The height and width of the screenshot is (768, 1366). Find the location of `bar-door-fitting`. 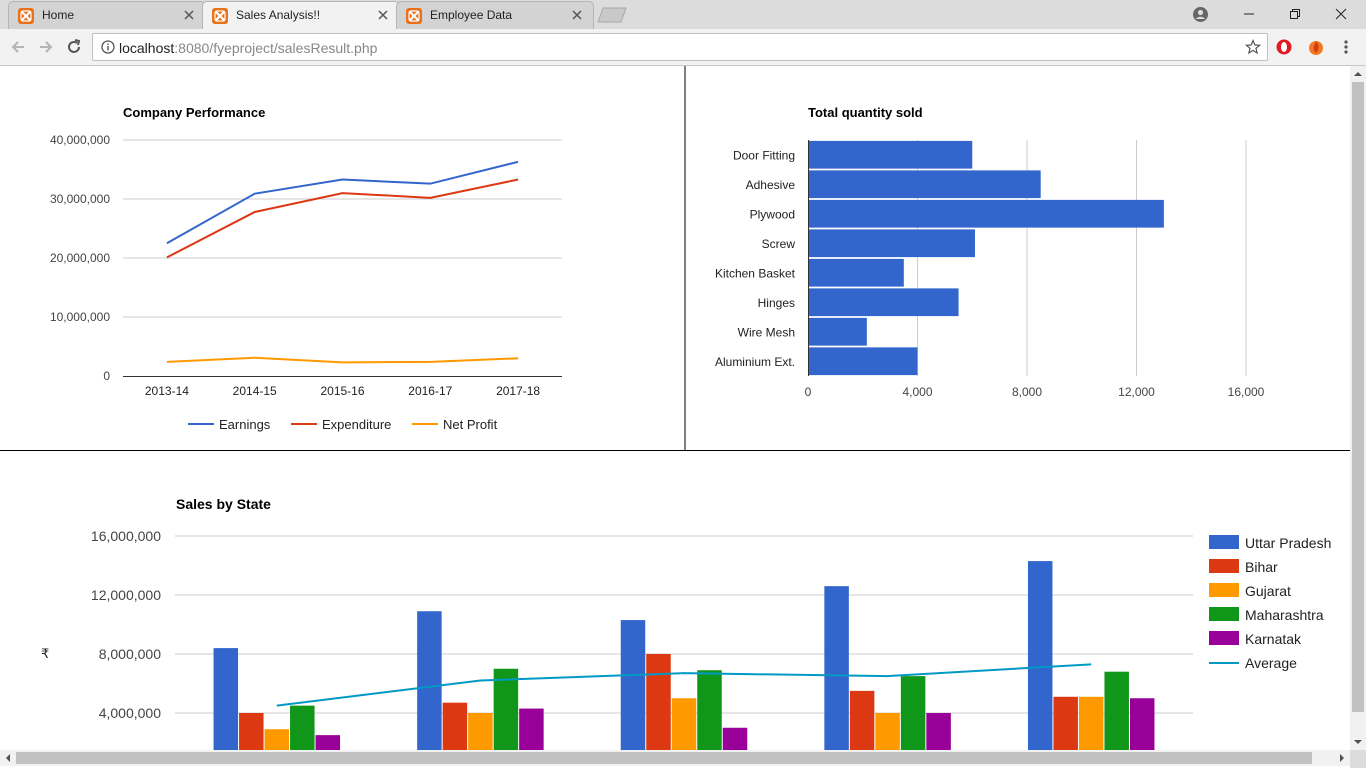

bar-door-fitting is located at coordinates (890, 154).